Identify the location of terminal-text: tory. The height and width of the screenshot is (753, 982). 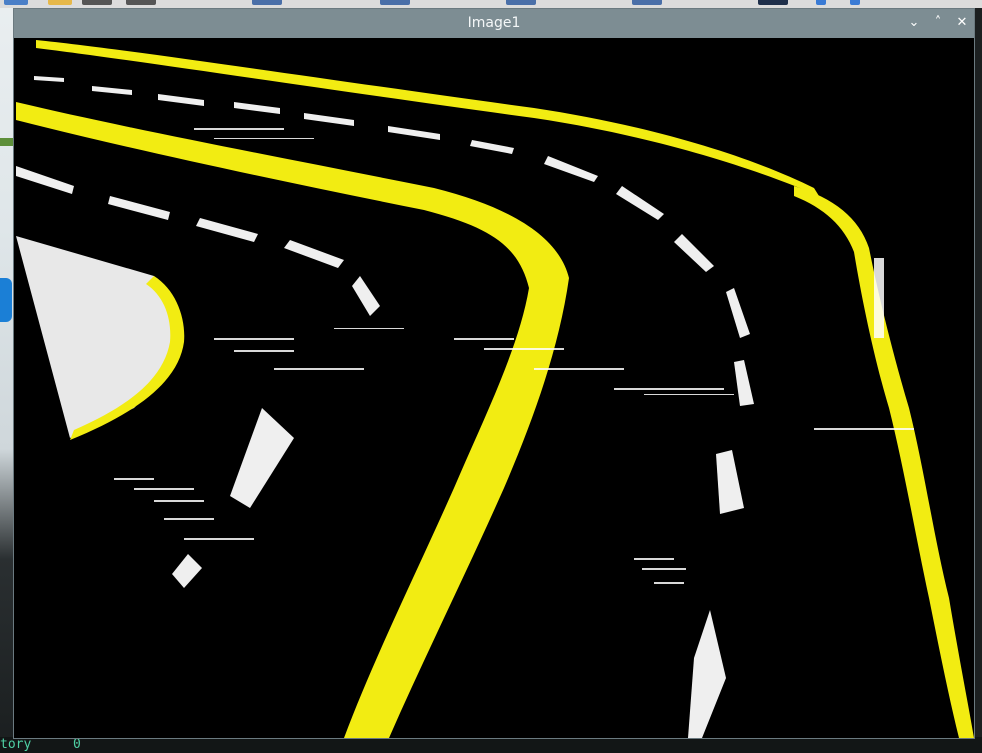
(16, 744).